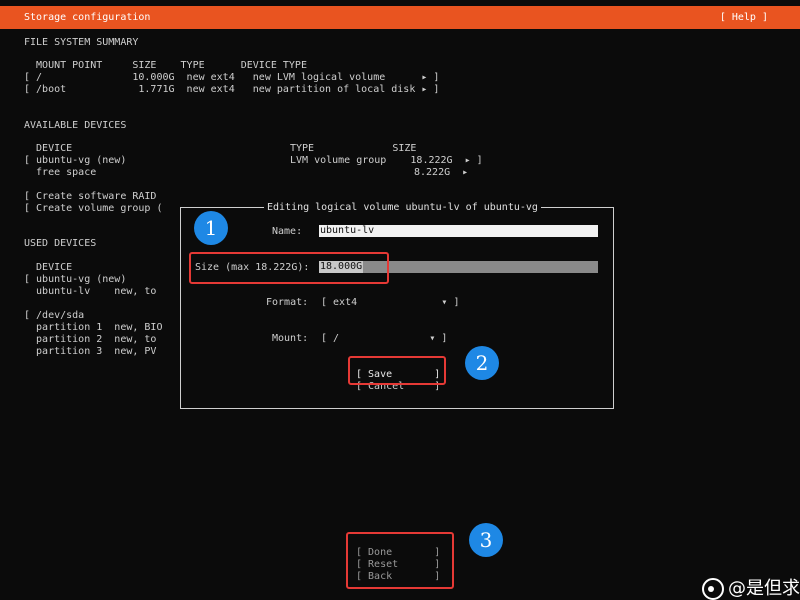 This screenshot has height=600, width=800. I want to click on create-raid-button: [ Create software RAID, so click(90, 197).